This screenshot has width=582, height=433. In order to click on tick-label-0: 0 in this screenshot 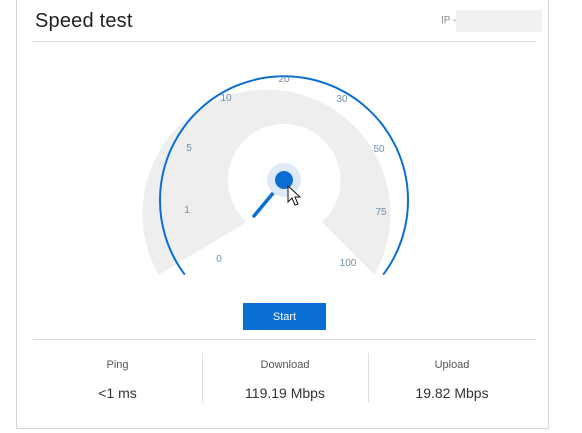, I will do `click(219, 259)`.